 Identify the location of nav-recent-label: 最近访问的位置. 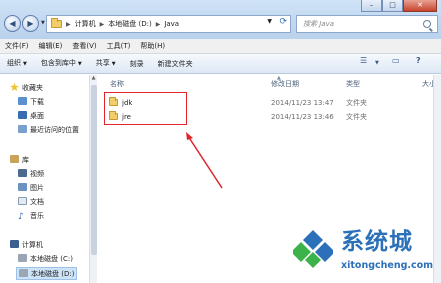
(54, 130).